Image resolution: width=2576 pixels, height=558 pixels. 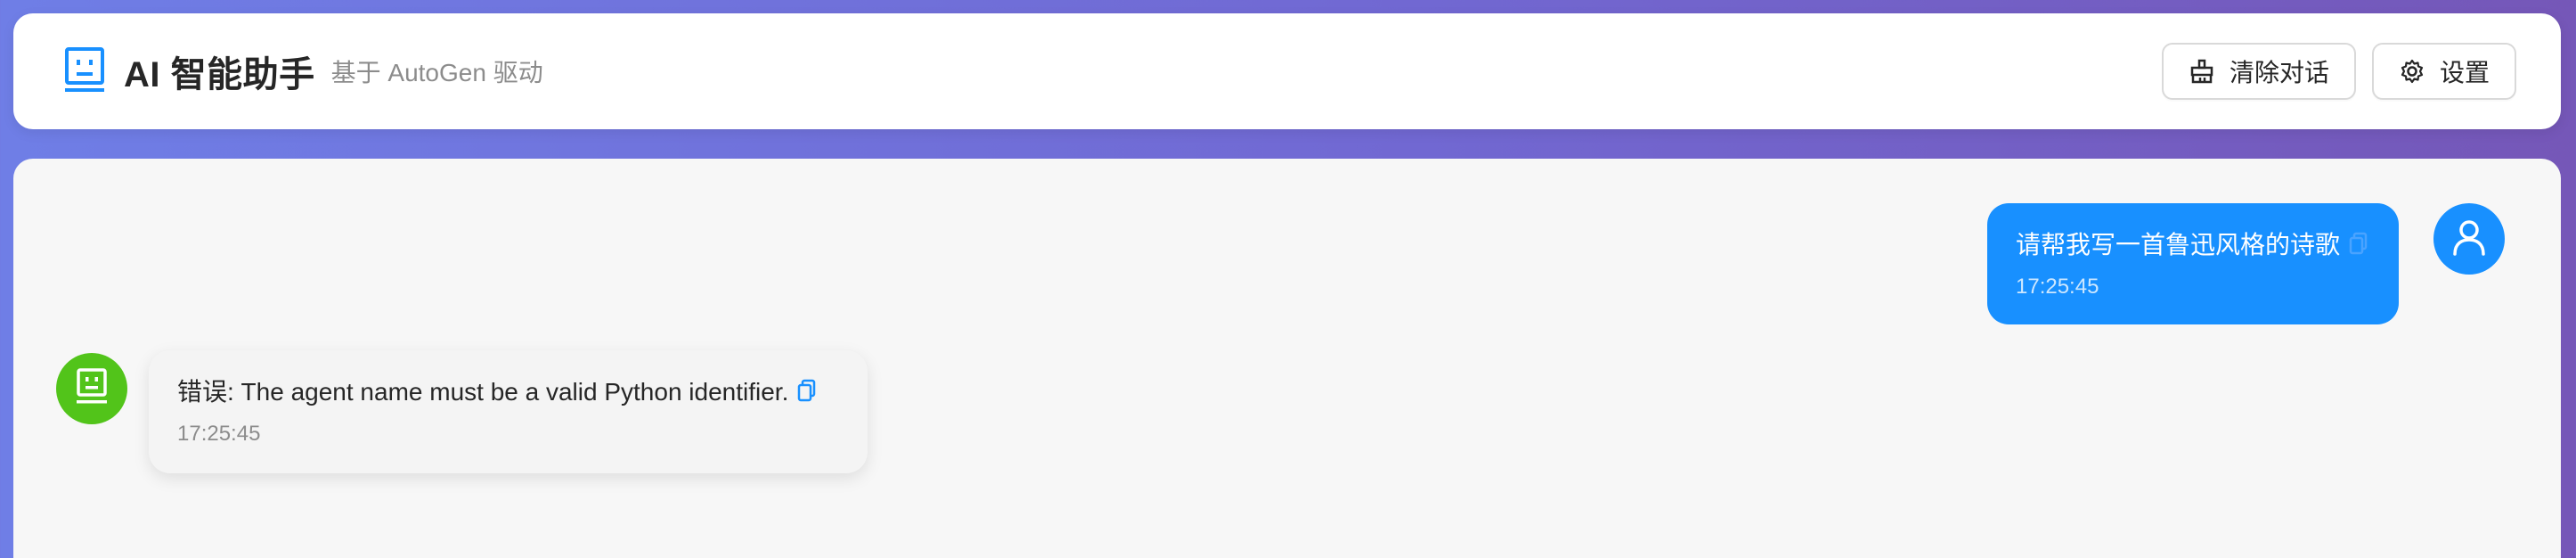 I want to click on user-avatar, so click(x=2469, y=239).